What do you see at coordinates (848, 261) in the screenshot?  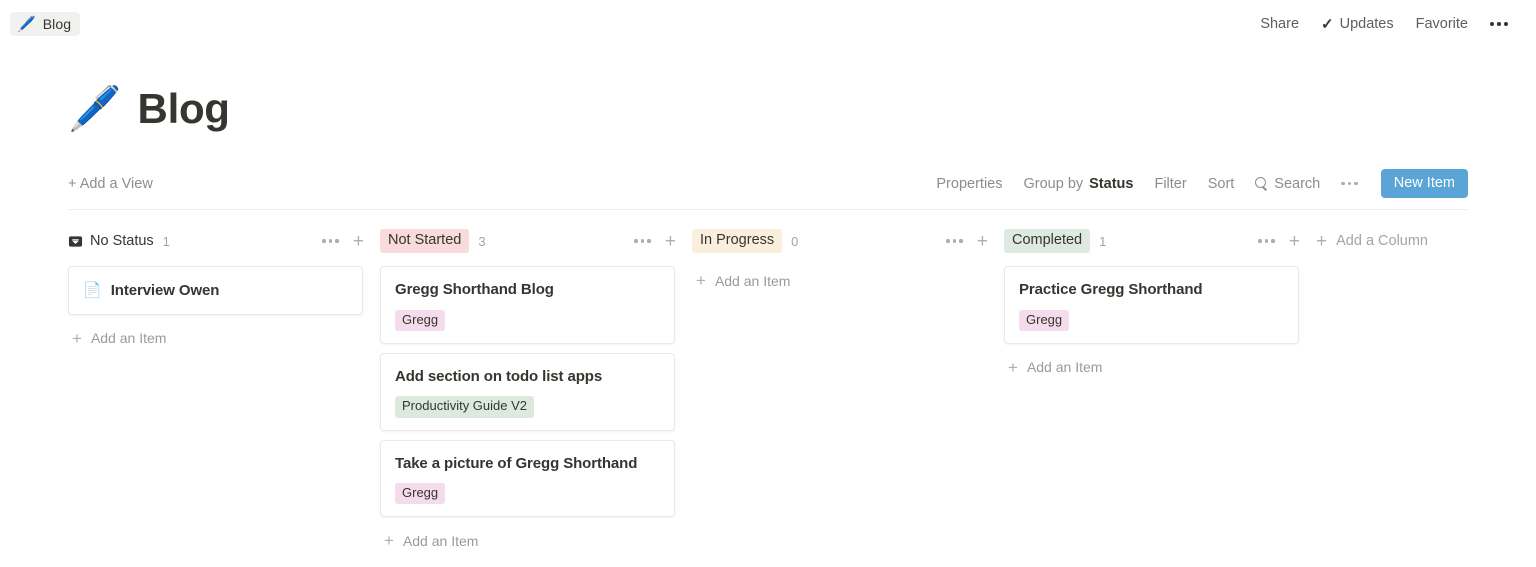 I see `board-column-in-progress: In Progress 0 + + Add an Item` at bounding box center [848, 261].